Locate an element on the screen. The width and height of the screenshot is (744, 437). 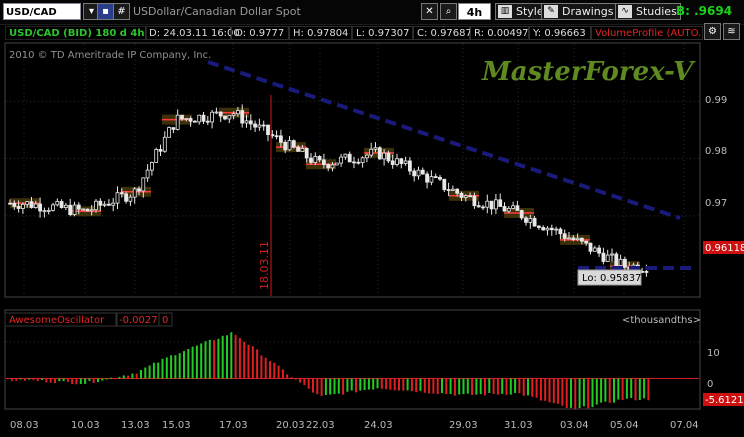
x-tick-label: 15.03 is located at coordinates (176, 425).